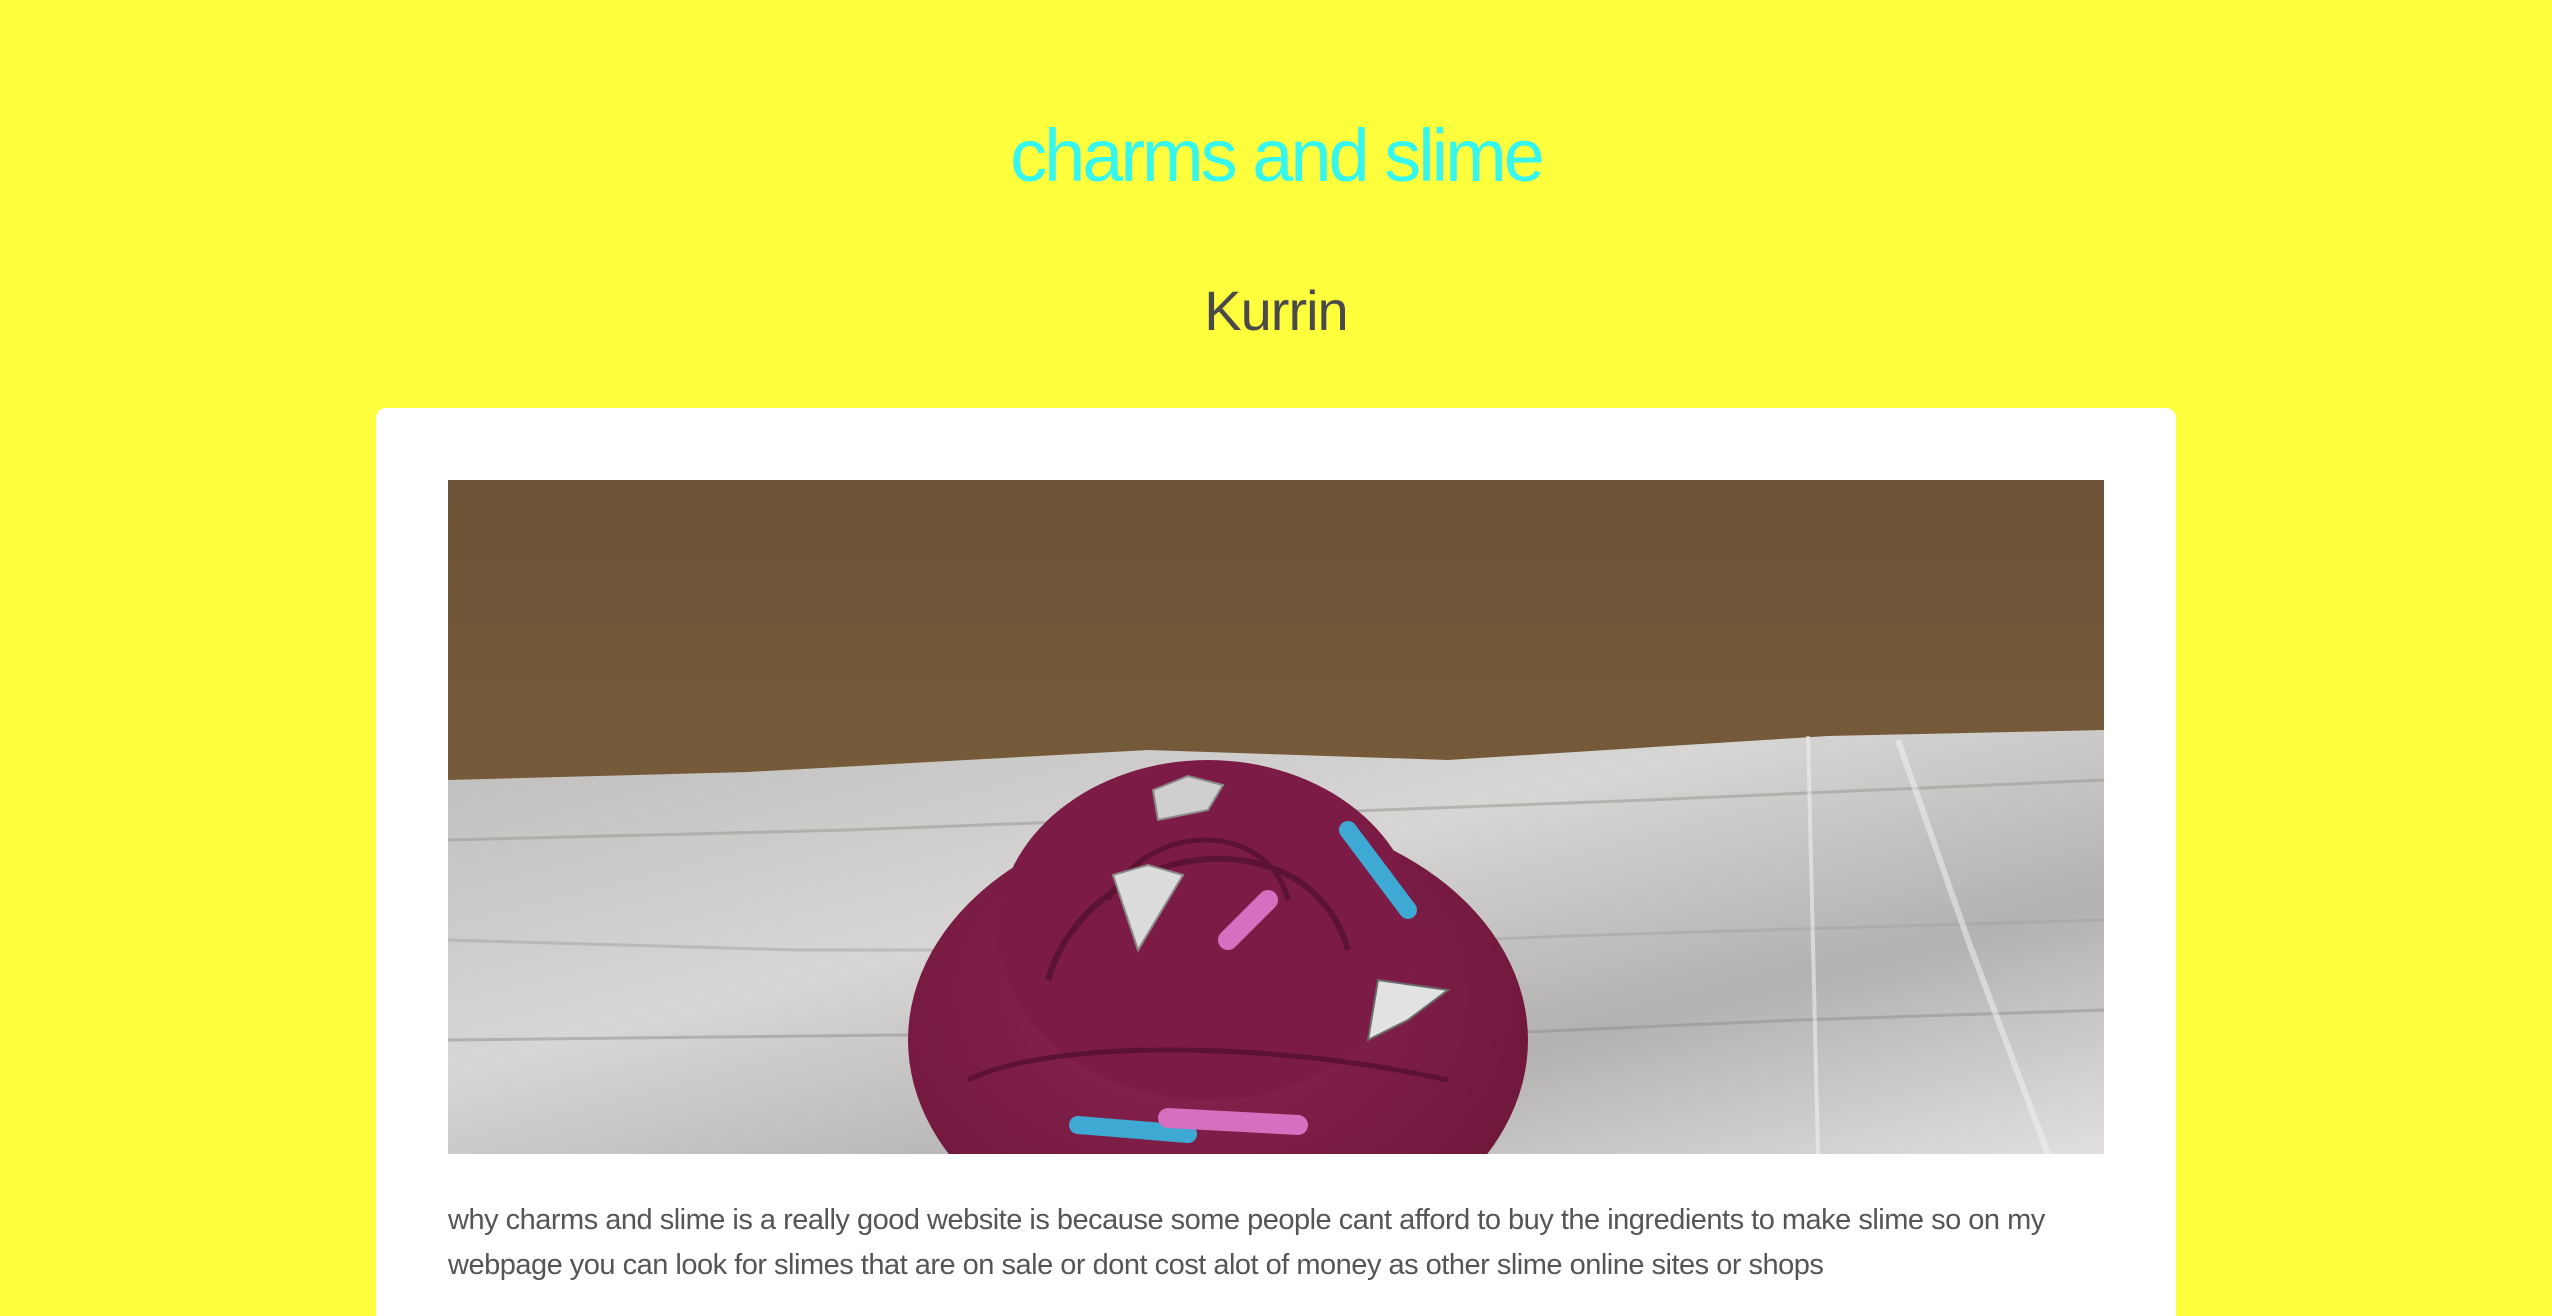 The image size is (2552, 1316). Describe the element at coordinates (1276, 156) in the screenshot. I see `site-title: charms and slime` at that location.